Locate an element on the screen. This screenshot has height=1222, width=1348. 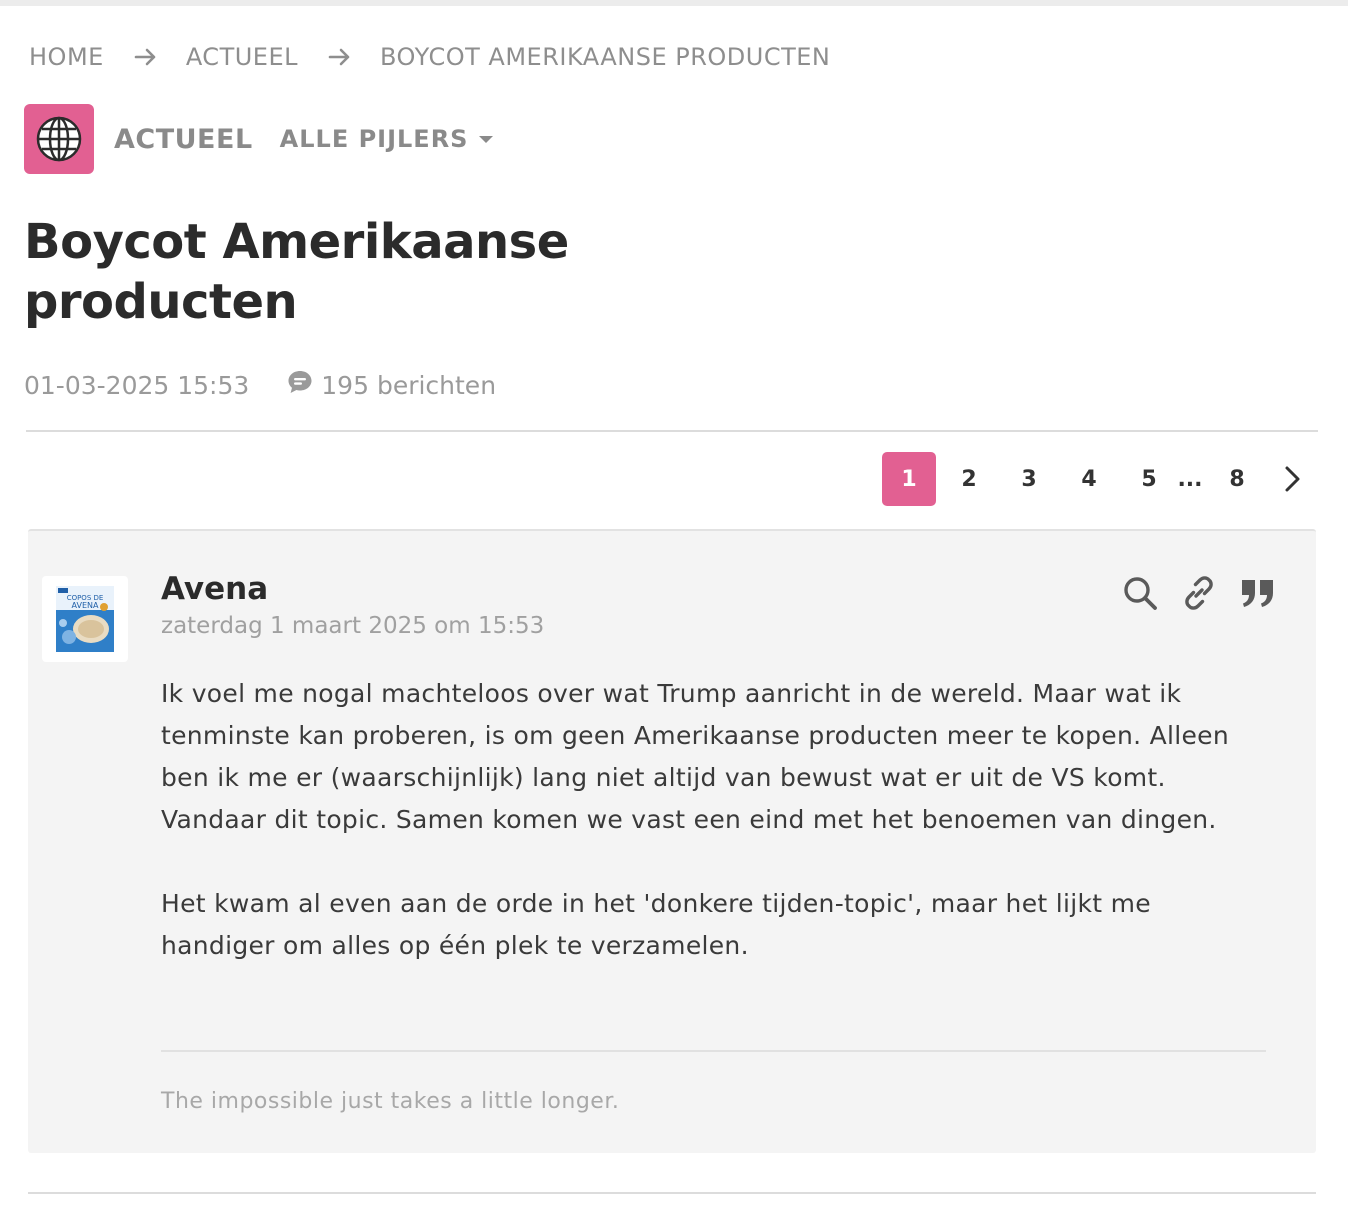
pagination: 1 2 3 4 5 ... 8 is located at coordinates (1100, 479).